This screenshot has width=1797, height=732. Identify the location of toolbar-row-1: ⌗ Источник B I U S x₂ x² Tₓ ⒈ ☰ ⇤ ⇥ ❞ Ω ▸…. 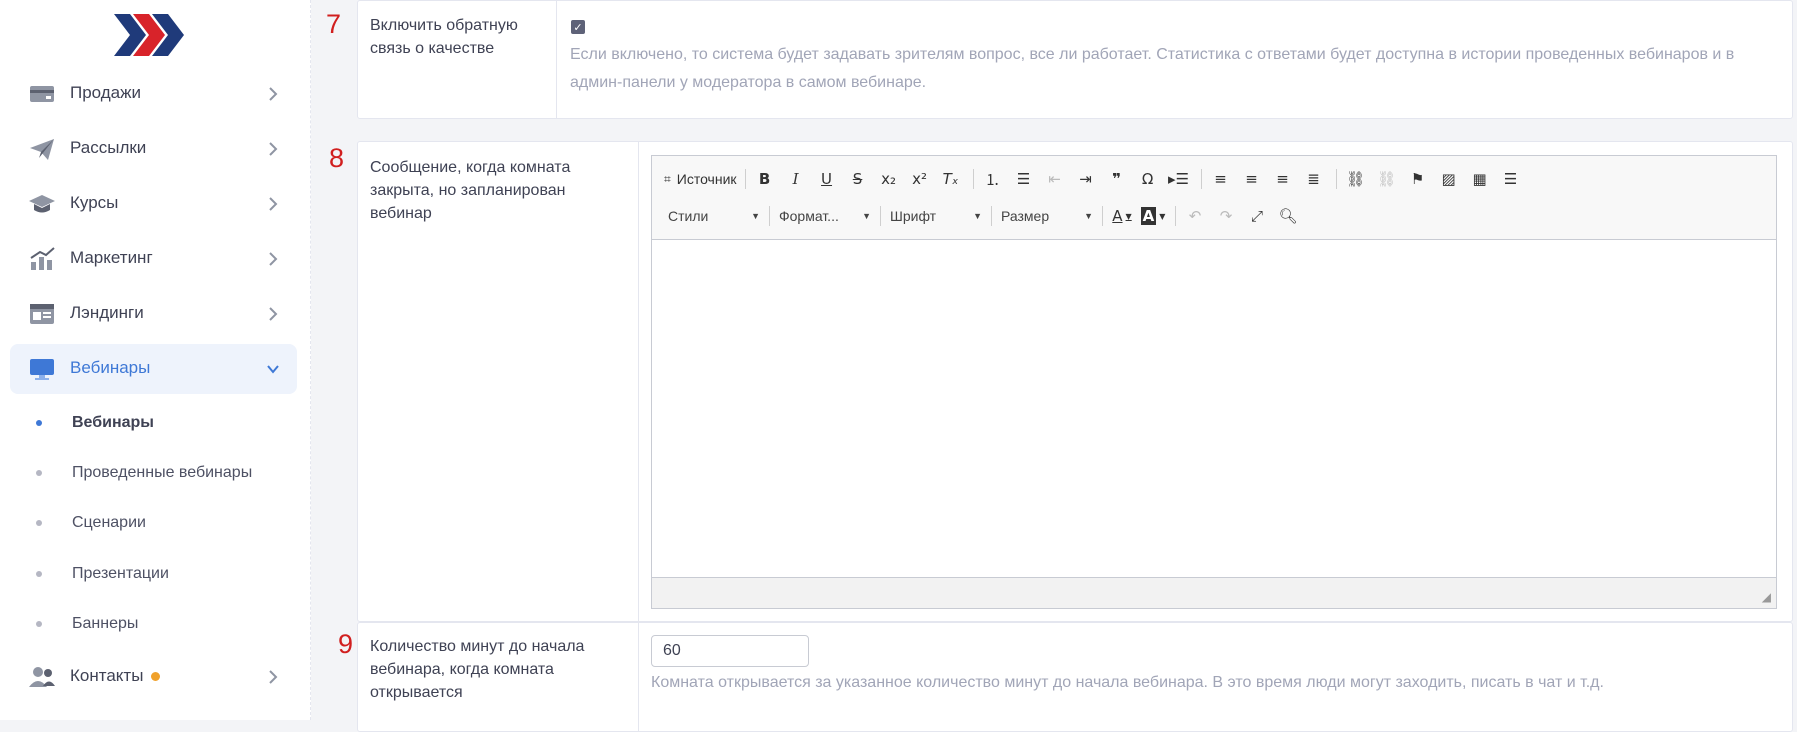
(1096, 179).